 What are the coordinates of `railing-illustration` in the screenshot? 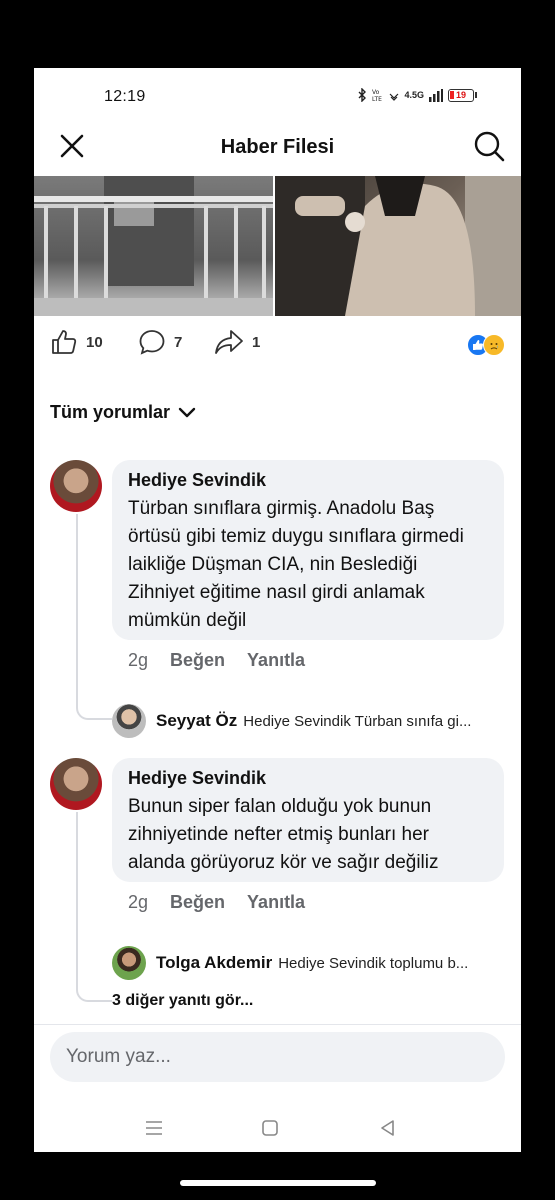 It's located at (153, 246).